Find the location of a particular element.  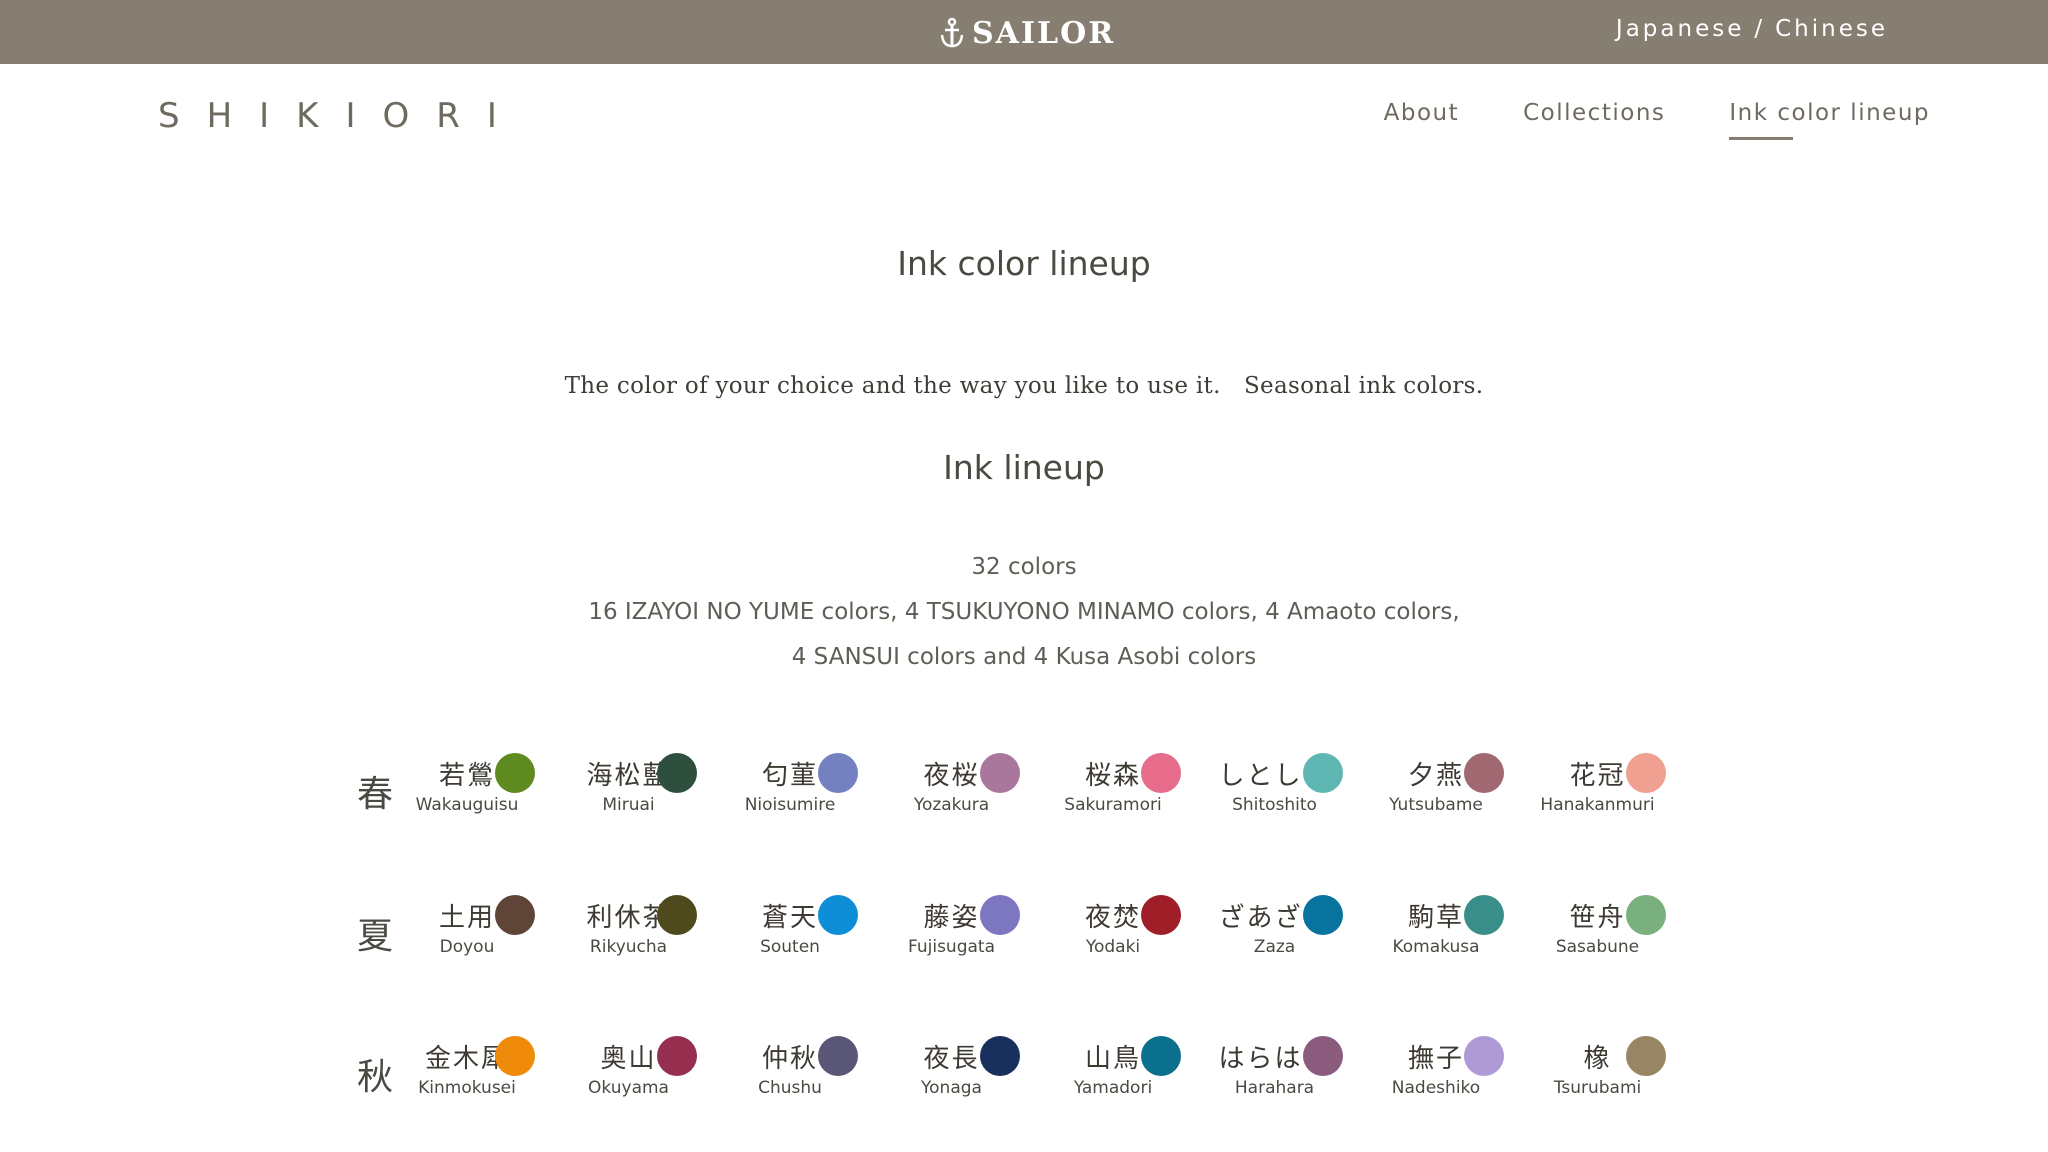

ink-name: Yozakura is located at coordinates (951, 805).